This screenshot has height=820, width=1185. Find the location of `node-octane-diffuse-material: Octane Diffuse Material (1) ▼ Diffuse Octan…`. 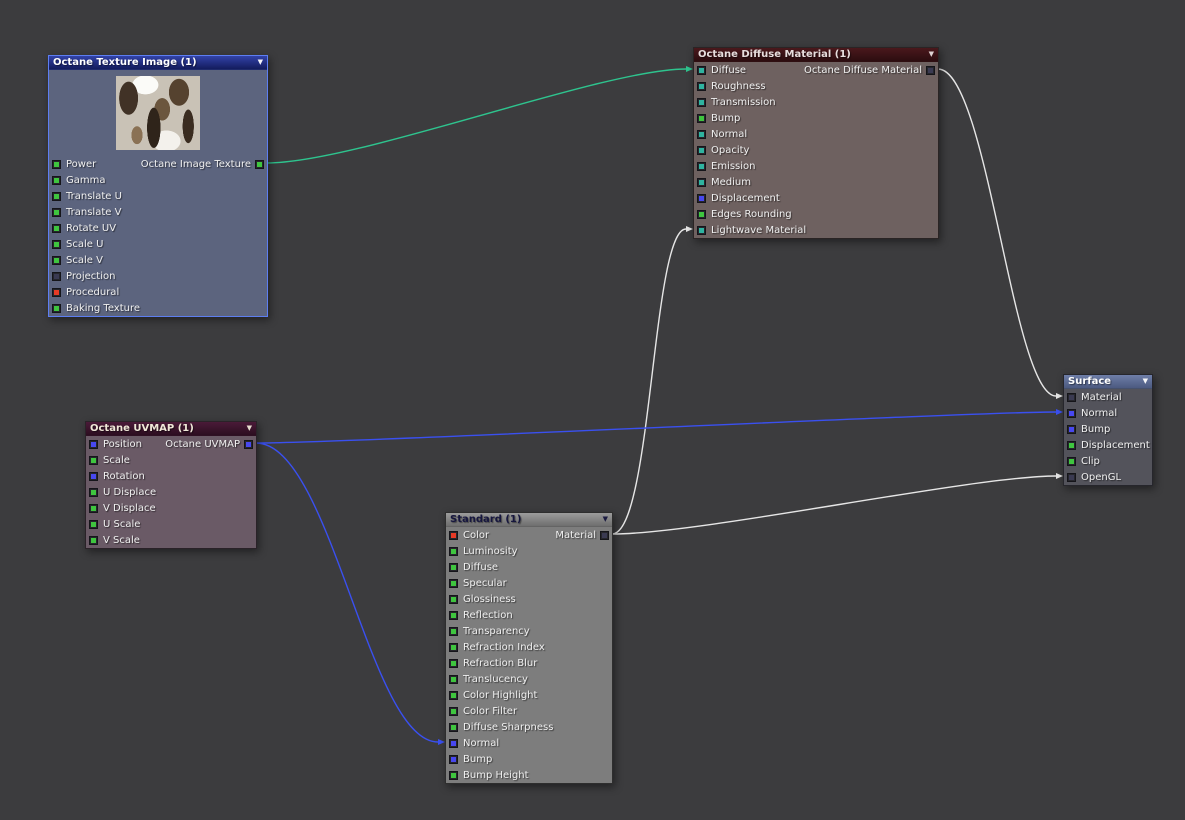

node-octane-diffuse-material: Octane Diffuse Material (1) ▼ Diffuse Octan… is located at coordinates (816, 143).